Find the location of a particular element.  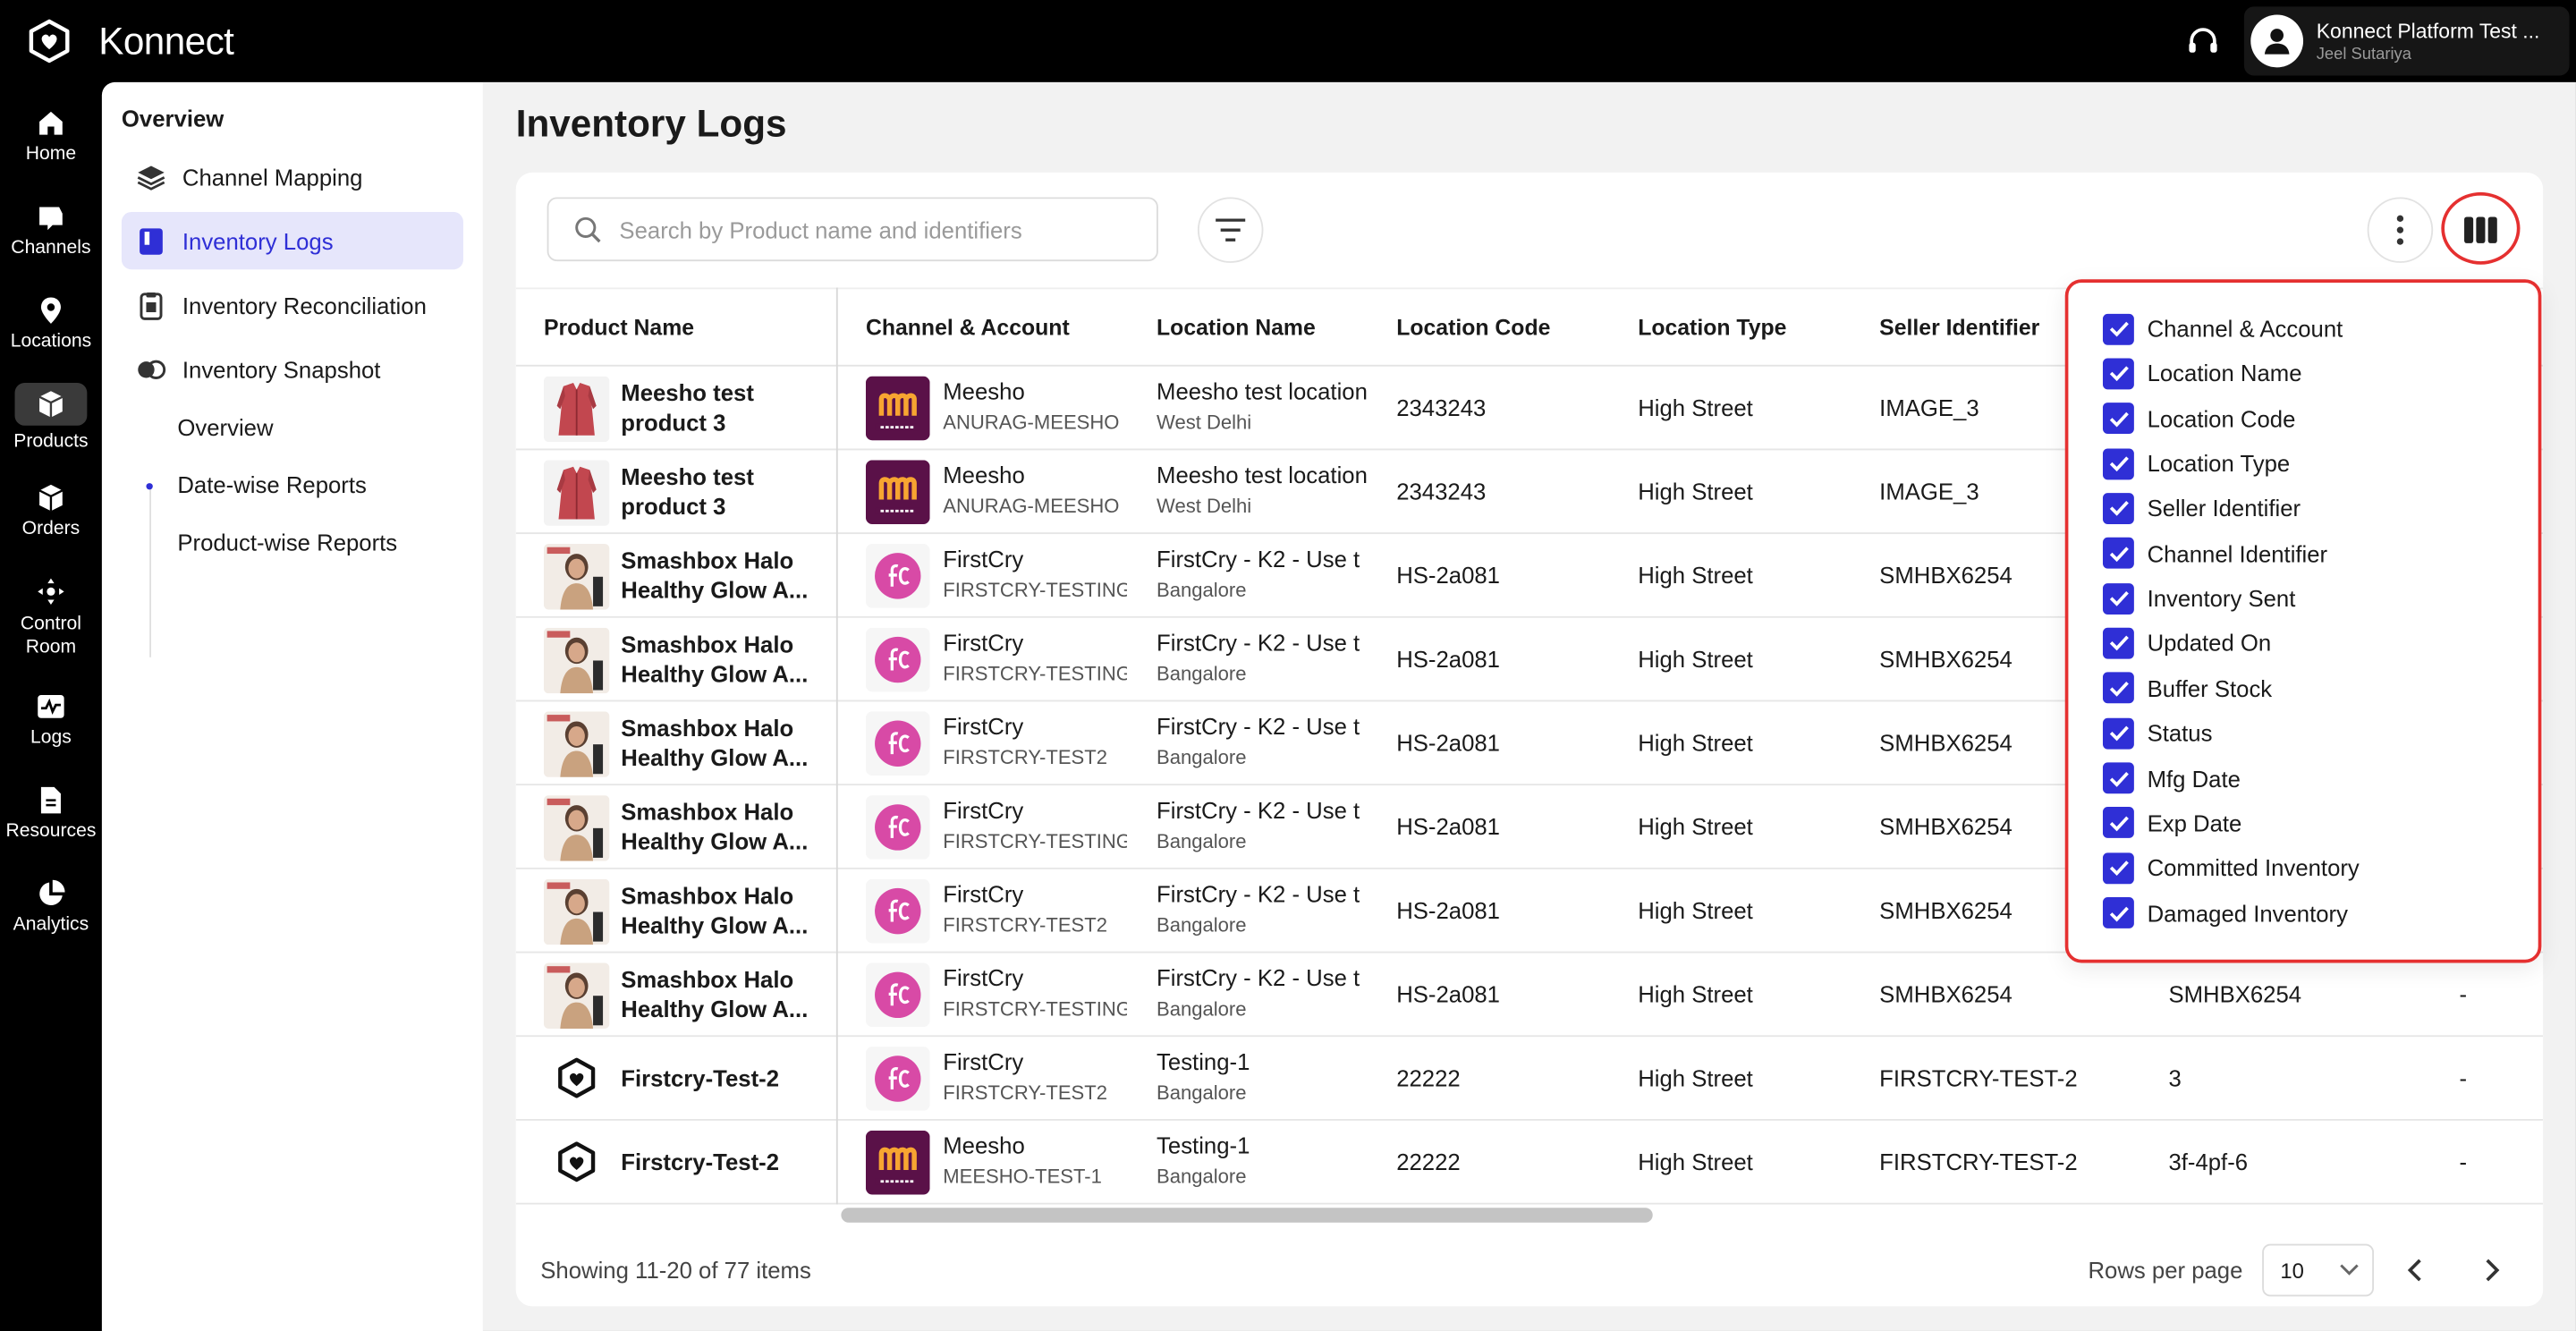

rows-per-page-select: 10 is located at coordinates (2318, 1270).